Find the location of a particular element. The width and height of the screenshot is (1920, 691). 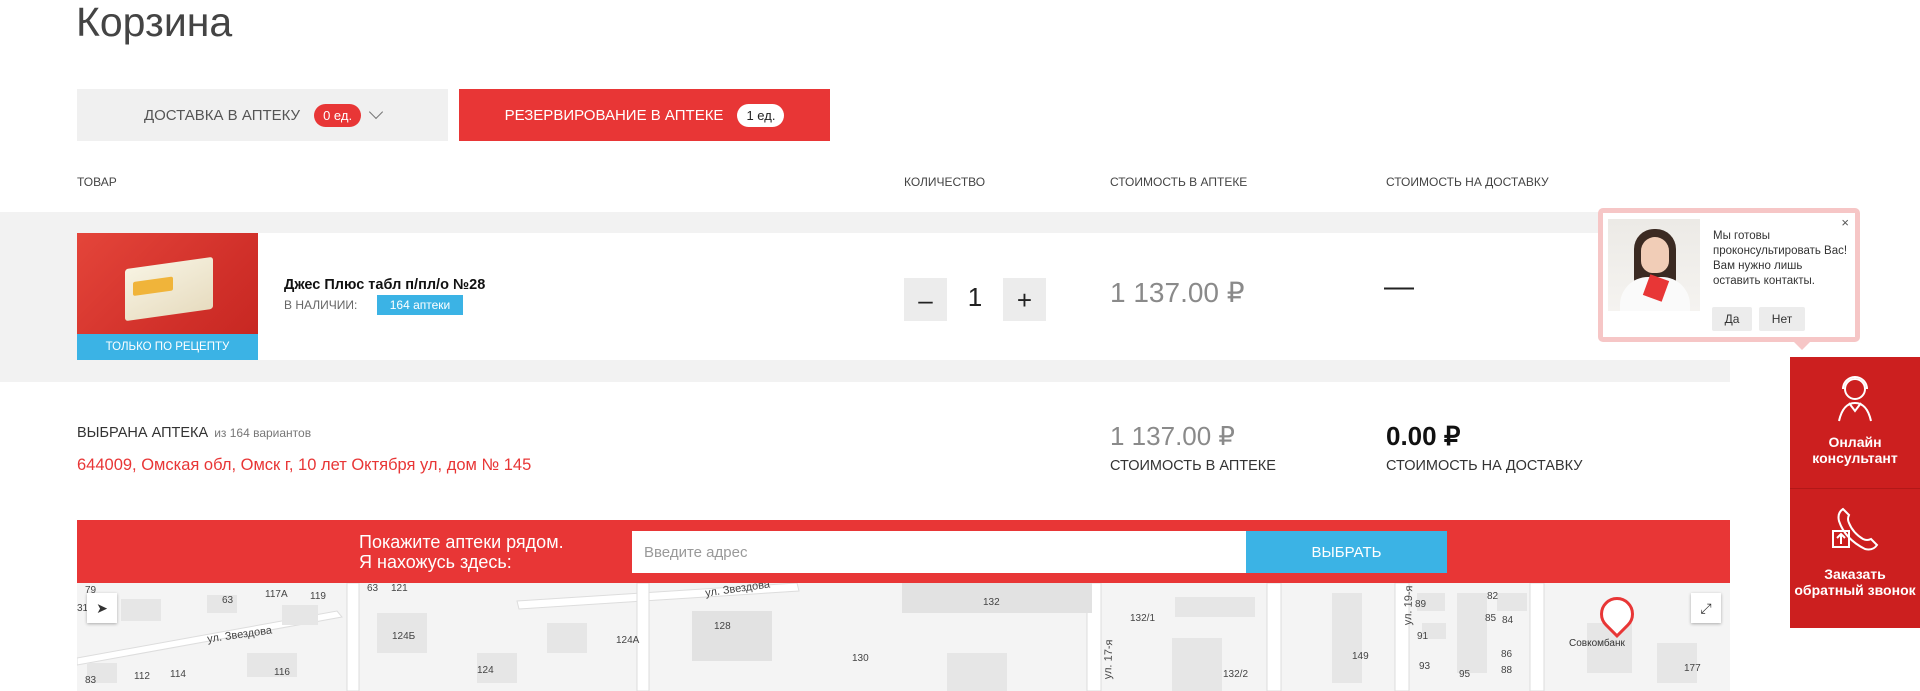

map-label: 95 is located at coordinates (1465, 674).